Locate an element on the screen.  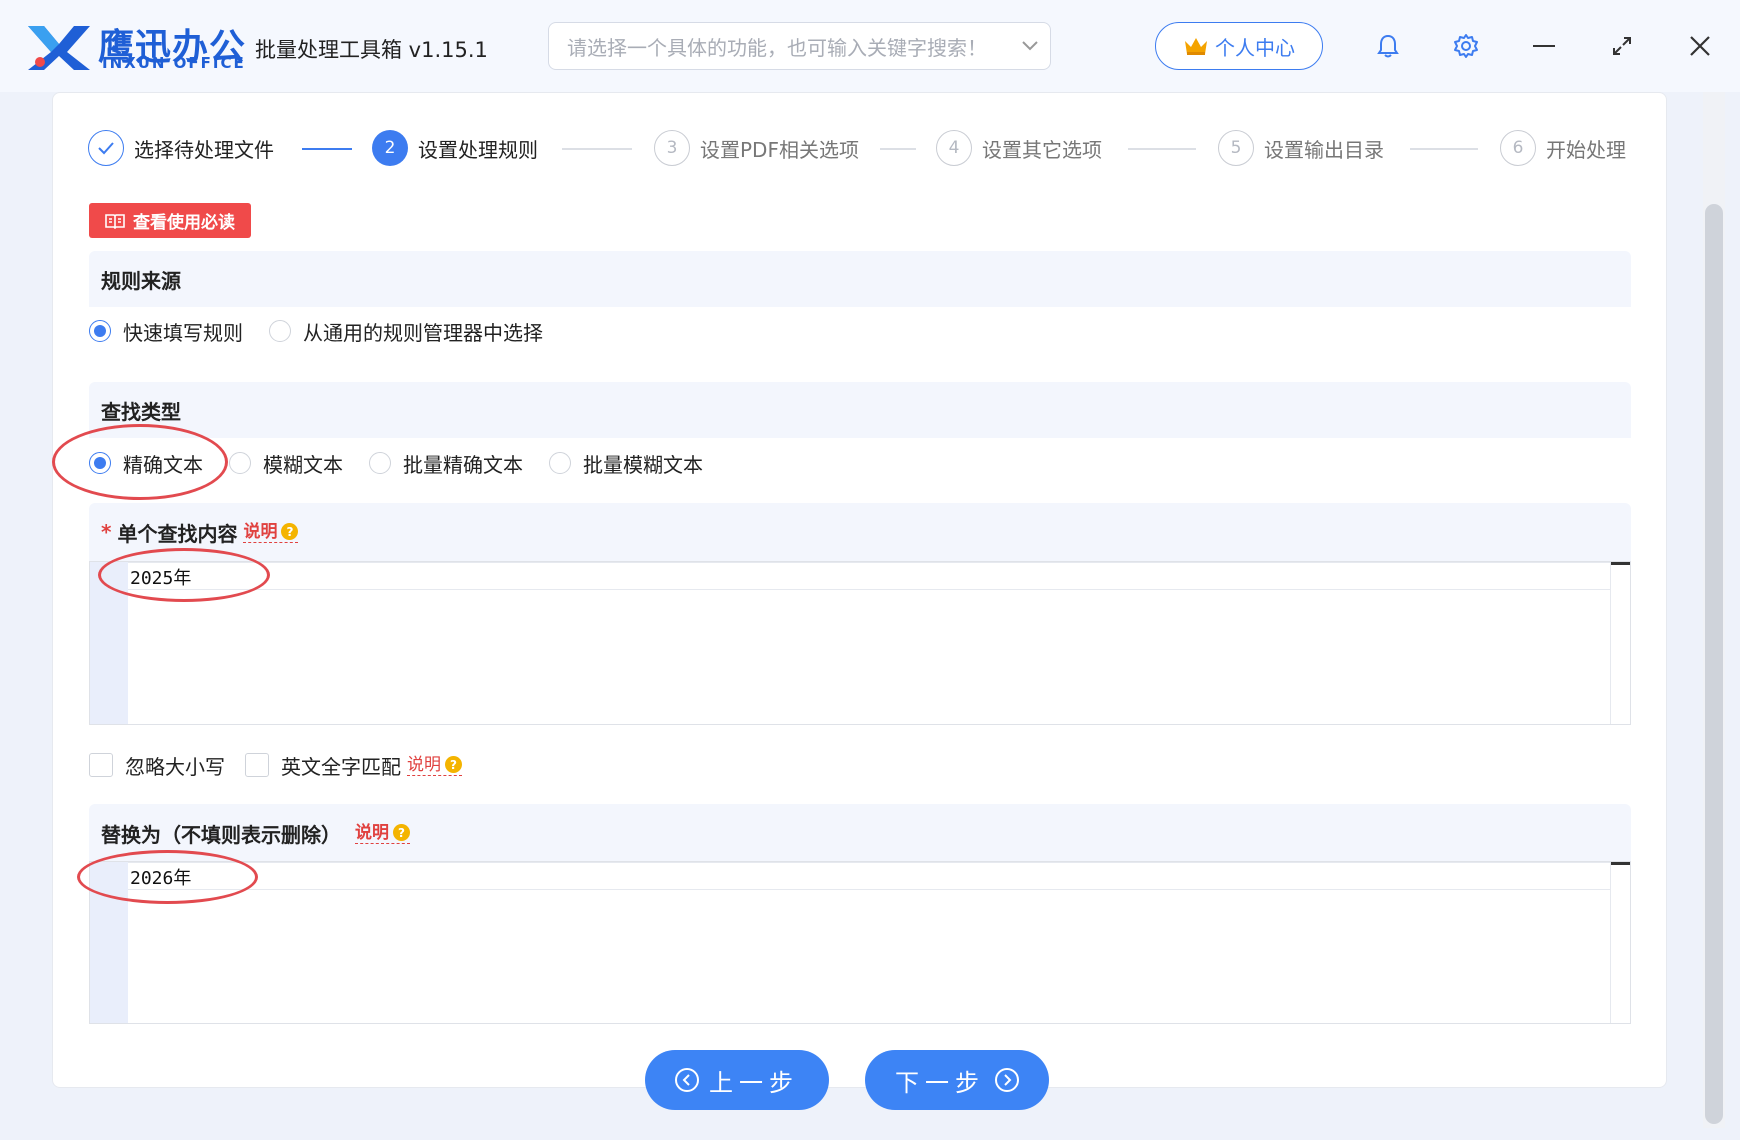
find-type-header: 查找类型 is located at coordinates (860, 410).